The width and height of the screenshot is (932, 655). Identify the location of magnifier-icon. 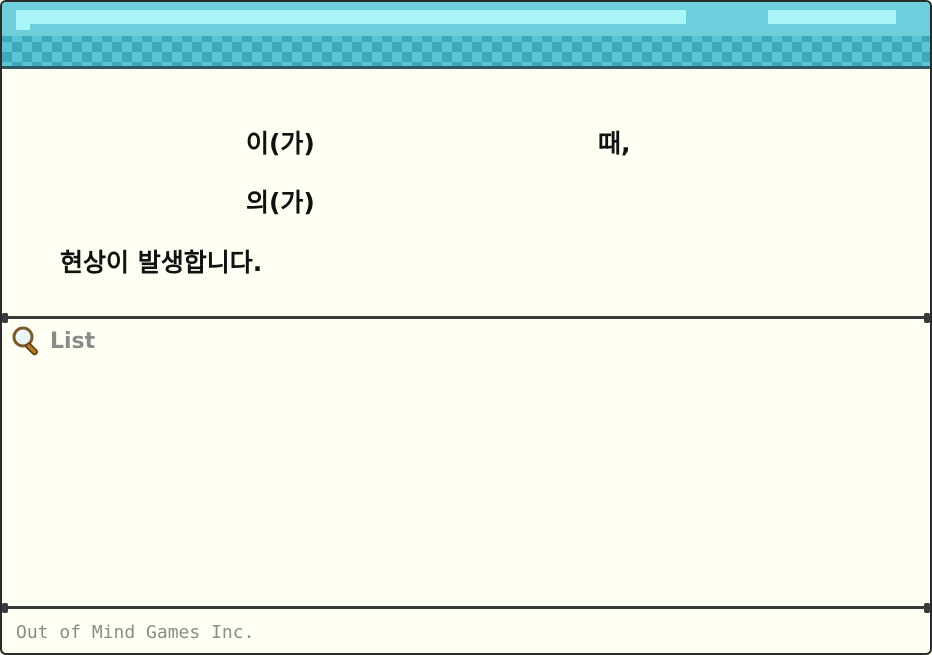
(25, 341).